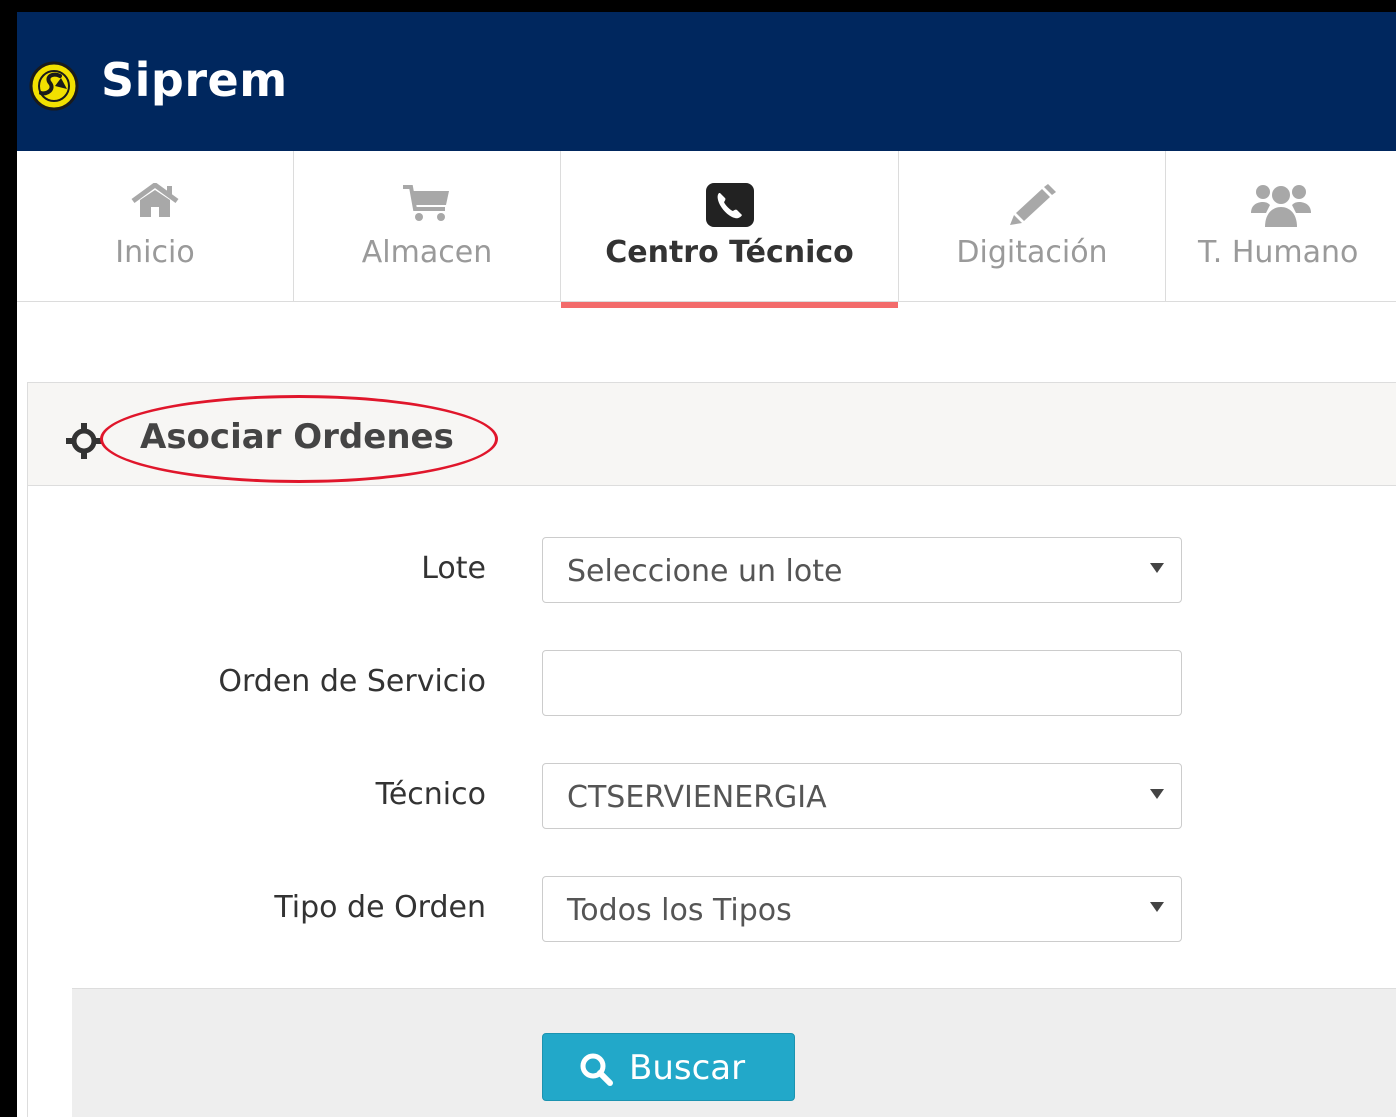 The image size is (1396, 1117). I want to click on crosshair-icon, so click(84, 441).